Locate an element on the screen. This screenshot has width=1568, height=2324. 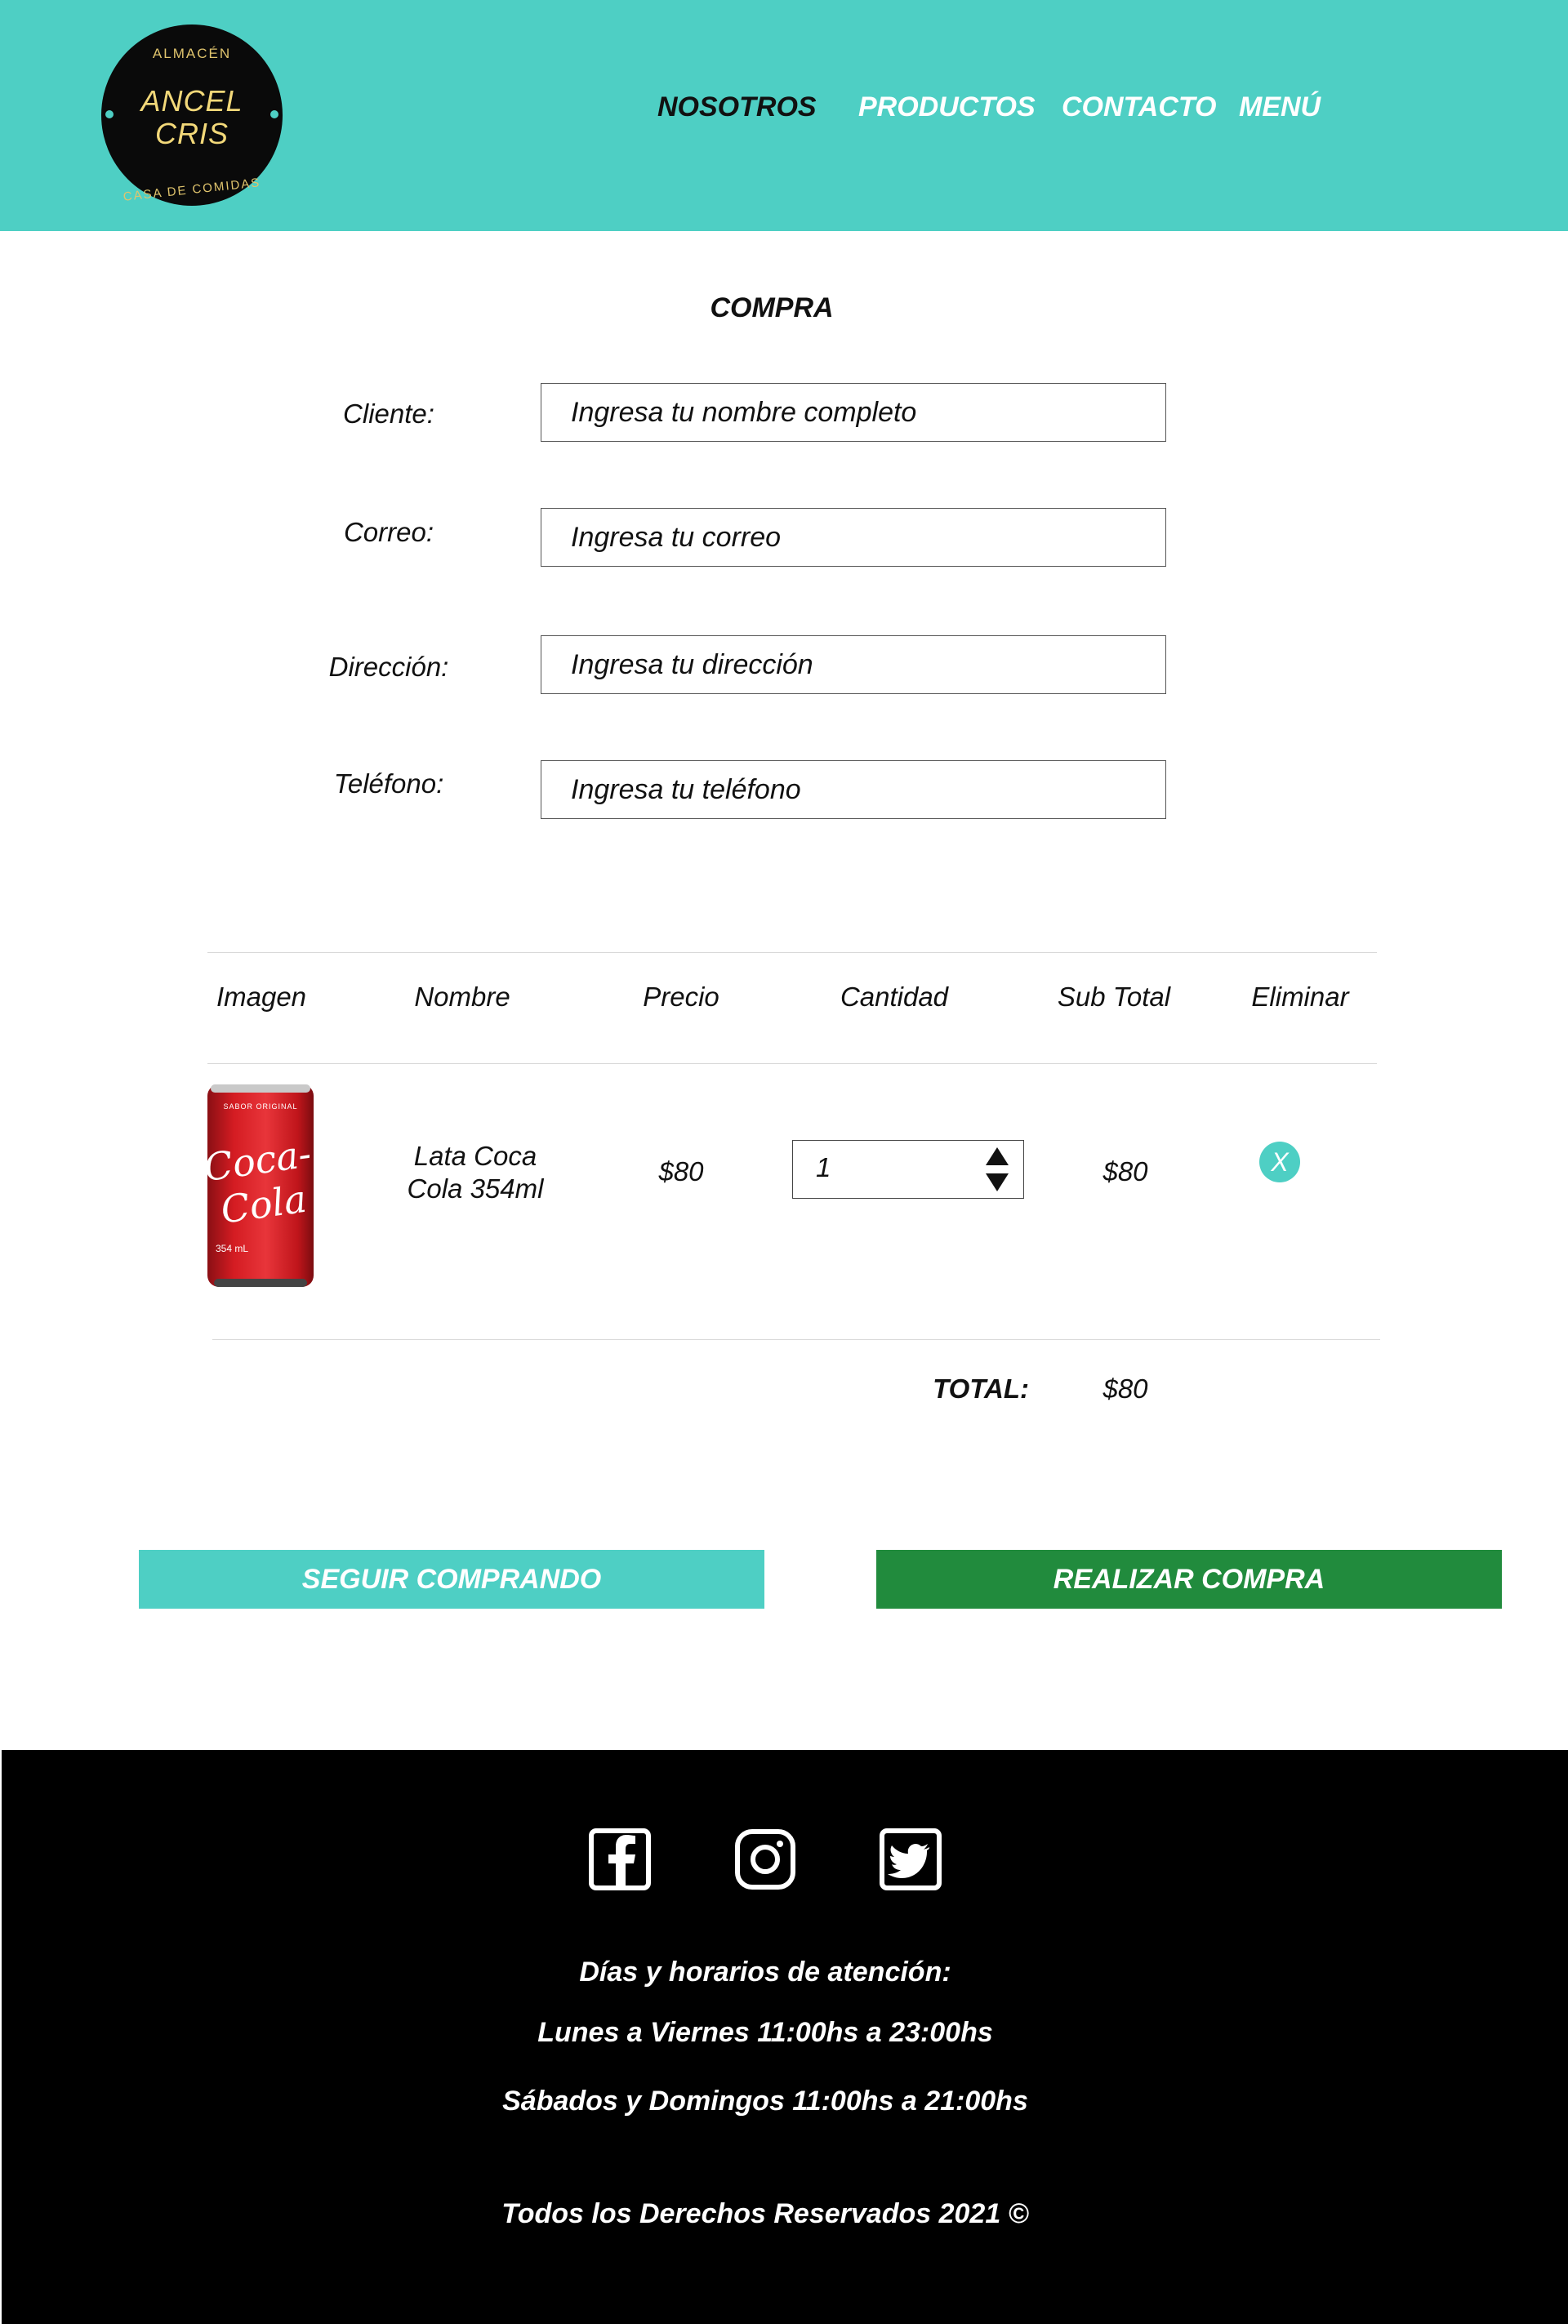
nav-menu: MENÚ is located at coordinates (1280, 107).